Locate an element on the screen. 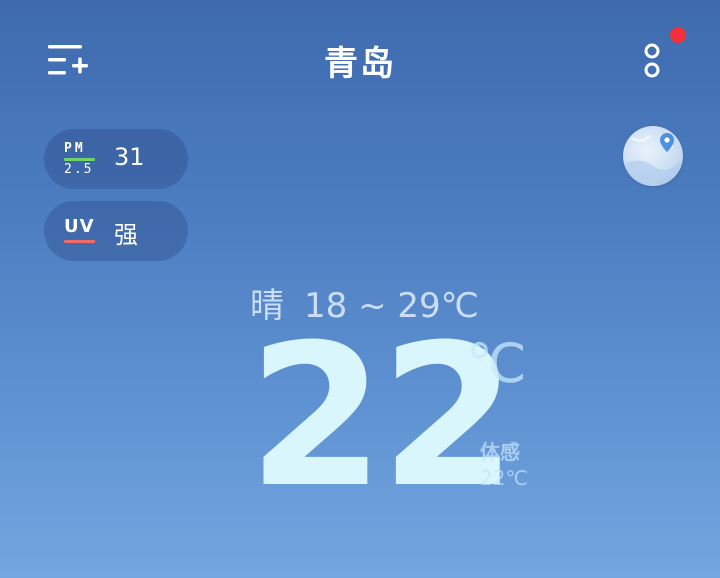 Image resolution: width=720 pixels, height=578 pixels. feels-like-label: 体感 is located at coordinates (500, 452).